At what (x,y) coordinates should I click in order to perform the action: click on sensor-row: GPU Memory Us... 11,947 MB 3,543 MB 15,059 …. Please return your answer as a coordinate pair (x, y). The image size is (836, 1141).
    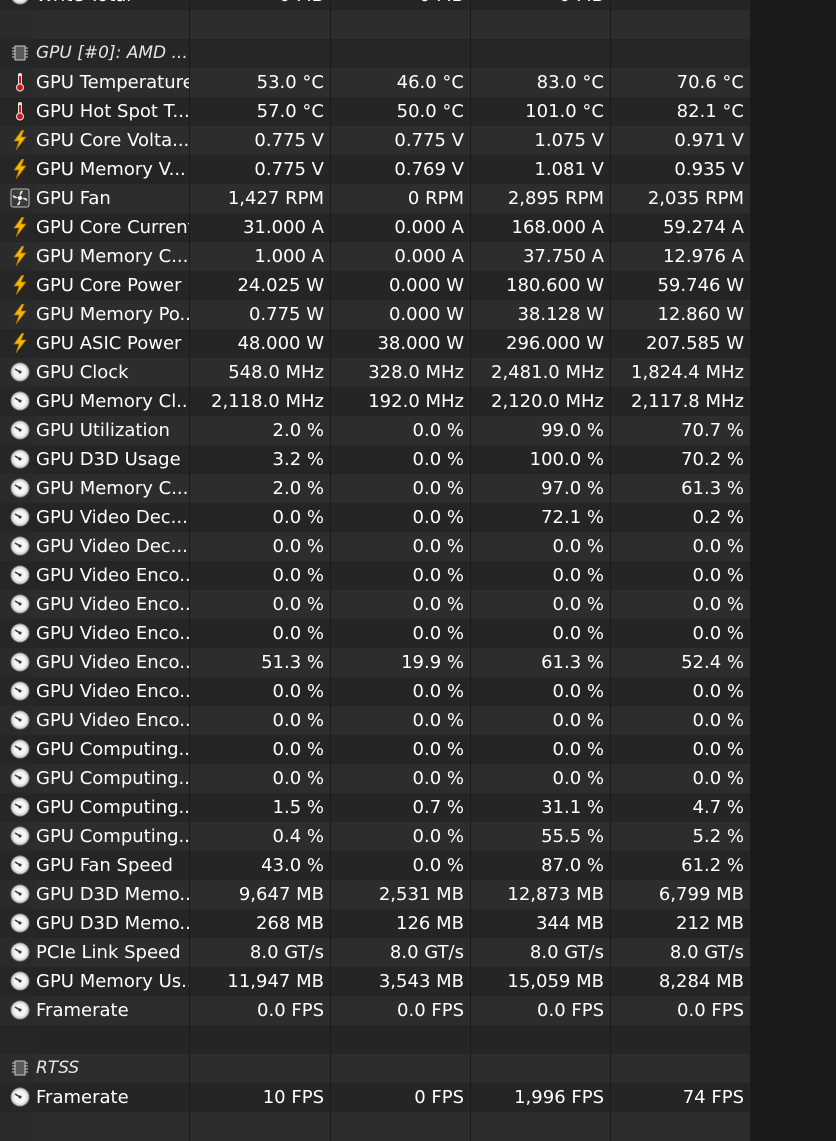
    Looking at the image, I should click on (375, 981).